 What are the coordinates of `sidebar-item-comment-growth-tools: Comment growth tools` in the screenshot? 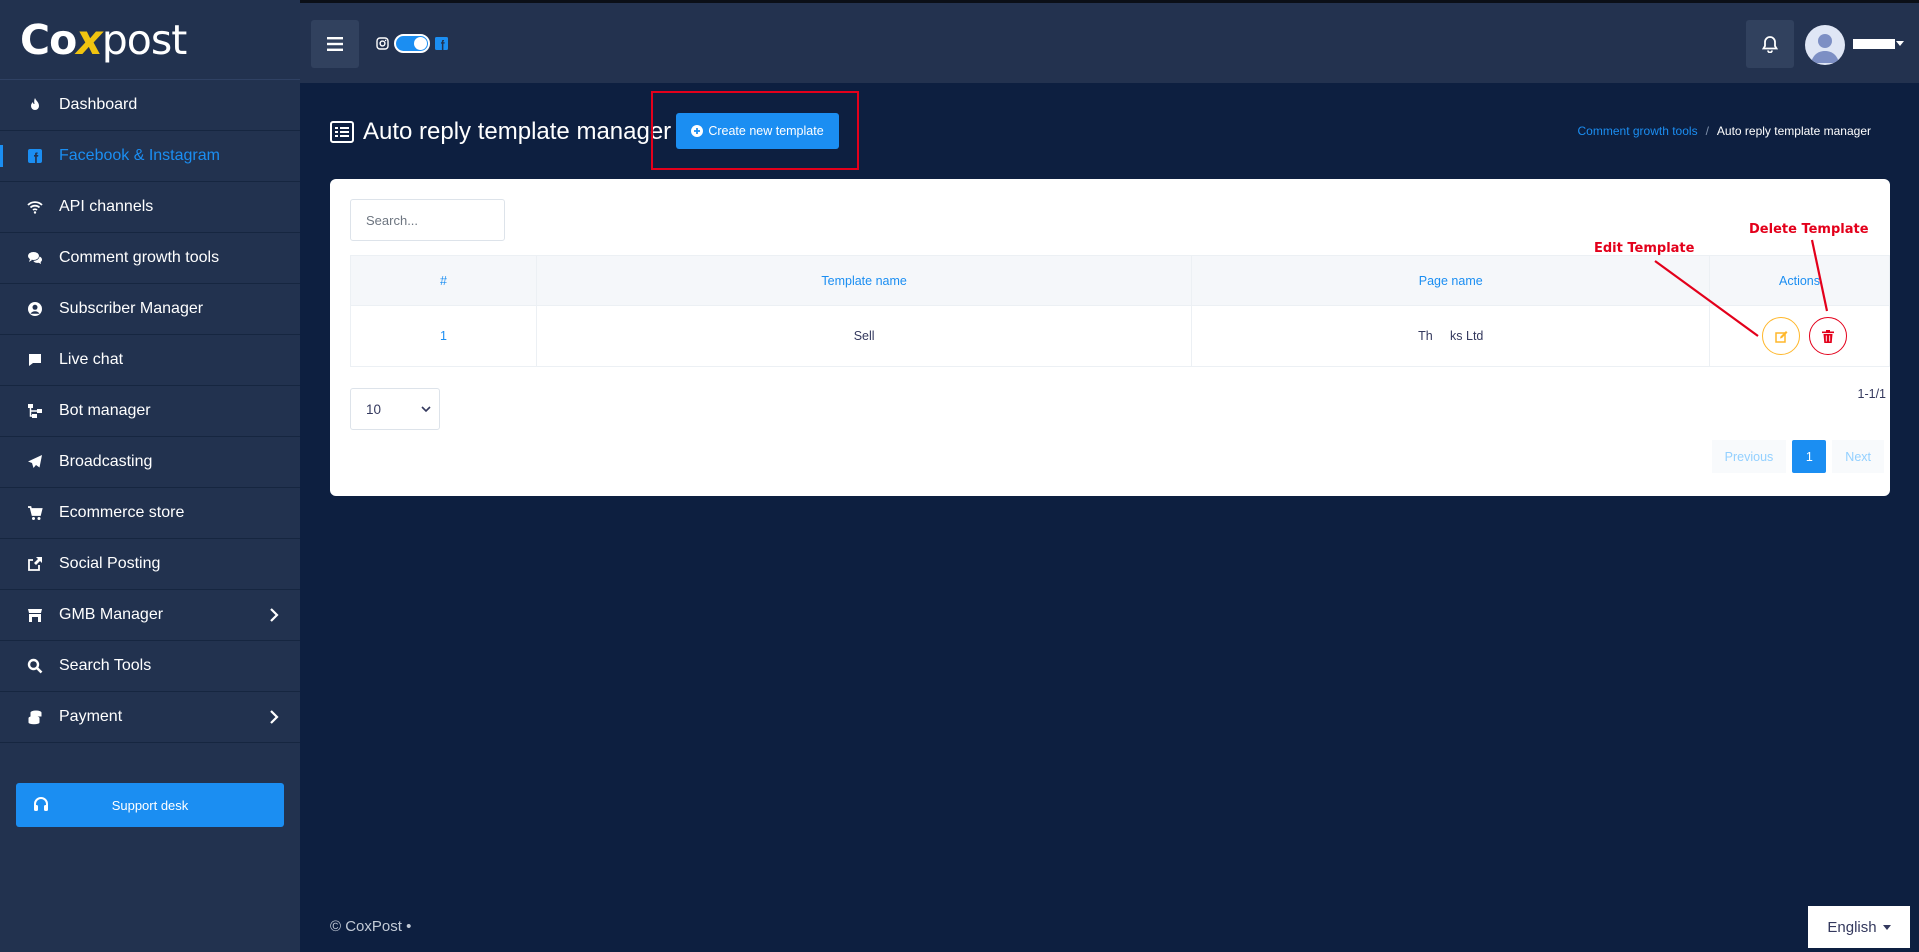 It's located at (150, 258).